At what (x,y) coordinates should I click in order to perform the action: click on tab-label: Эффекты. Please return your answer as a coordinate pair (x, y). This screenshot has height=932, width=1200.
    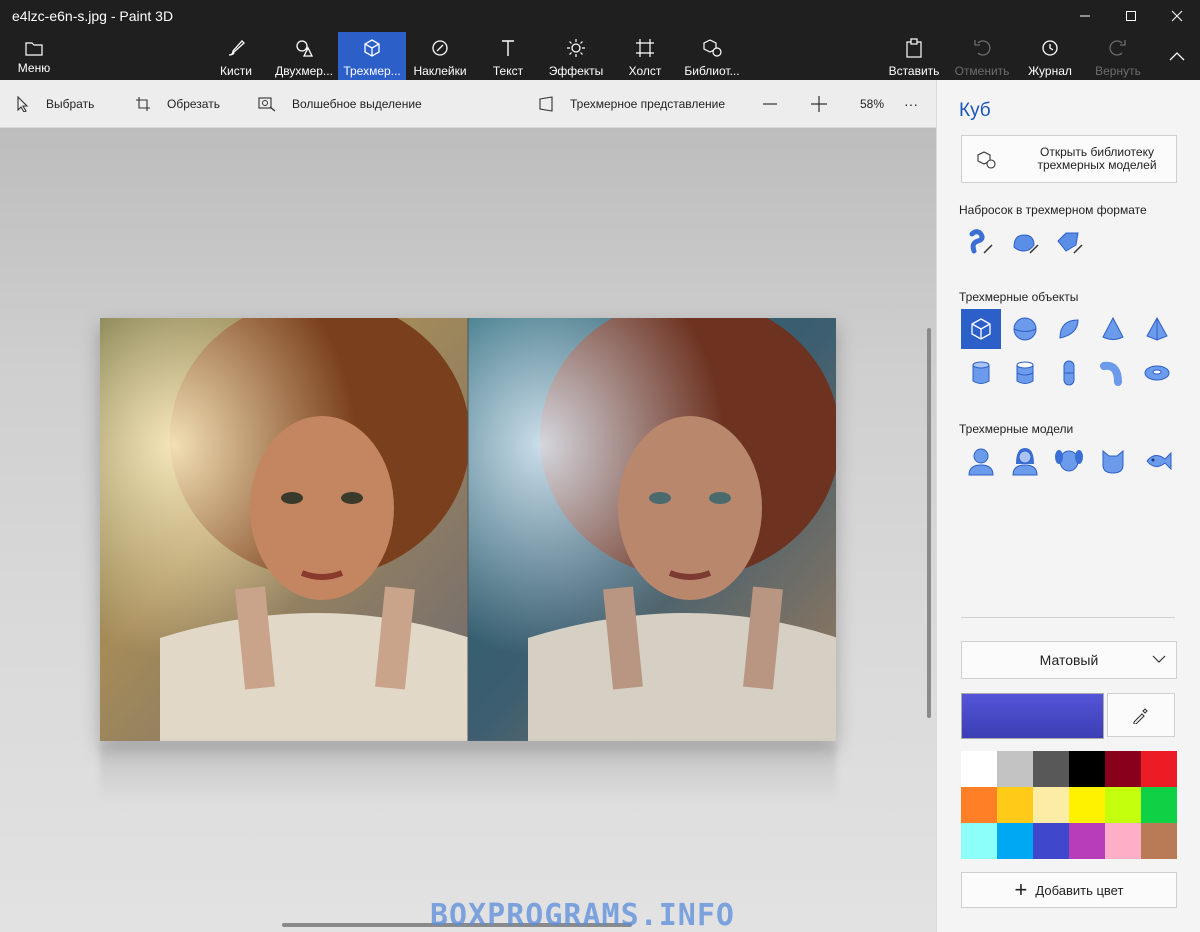
    Looking at the image, I should click on (576, 71).